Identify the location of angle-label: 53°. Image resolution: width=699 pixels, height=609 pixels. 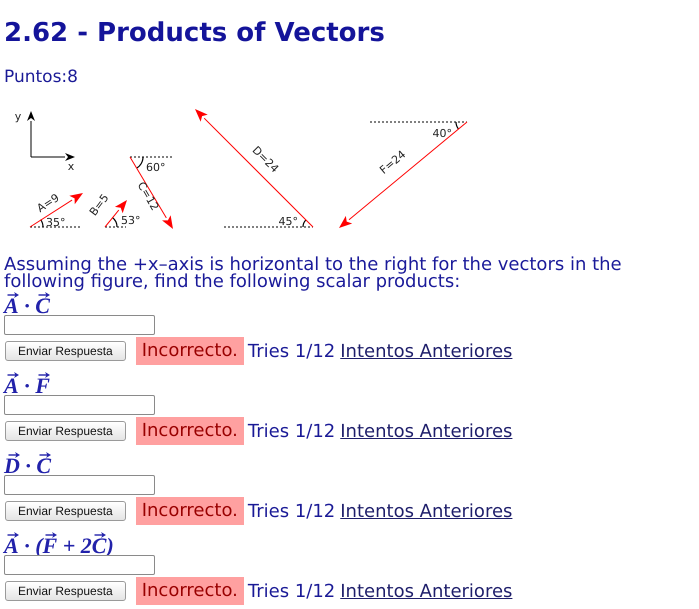
(130, 220).